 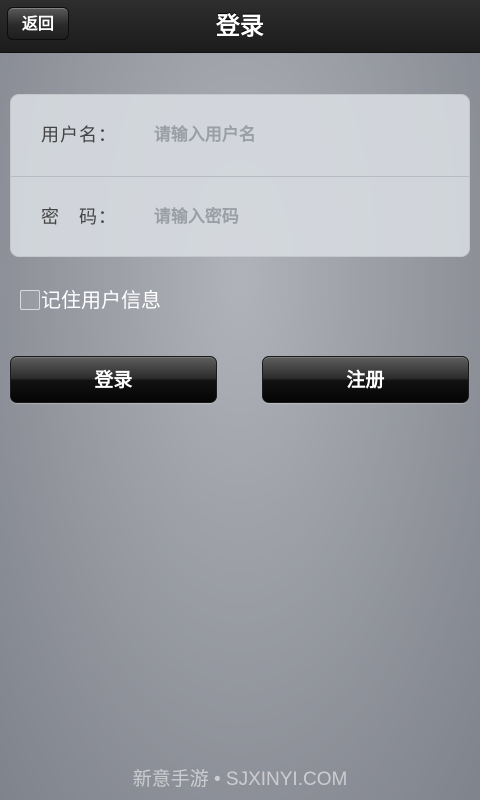 I want to click on login-button: 登录, so click(x=113, y=379).